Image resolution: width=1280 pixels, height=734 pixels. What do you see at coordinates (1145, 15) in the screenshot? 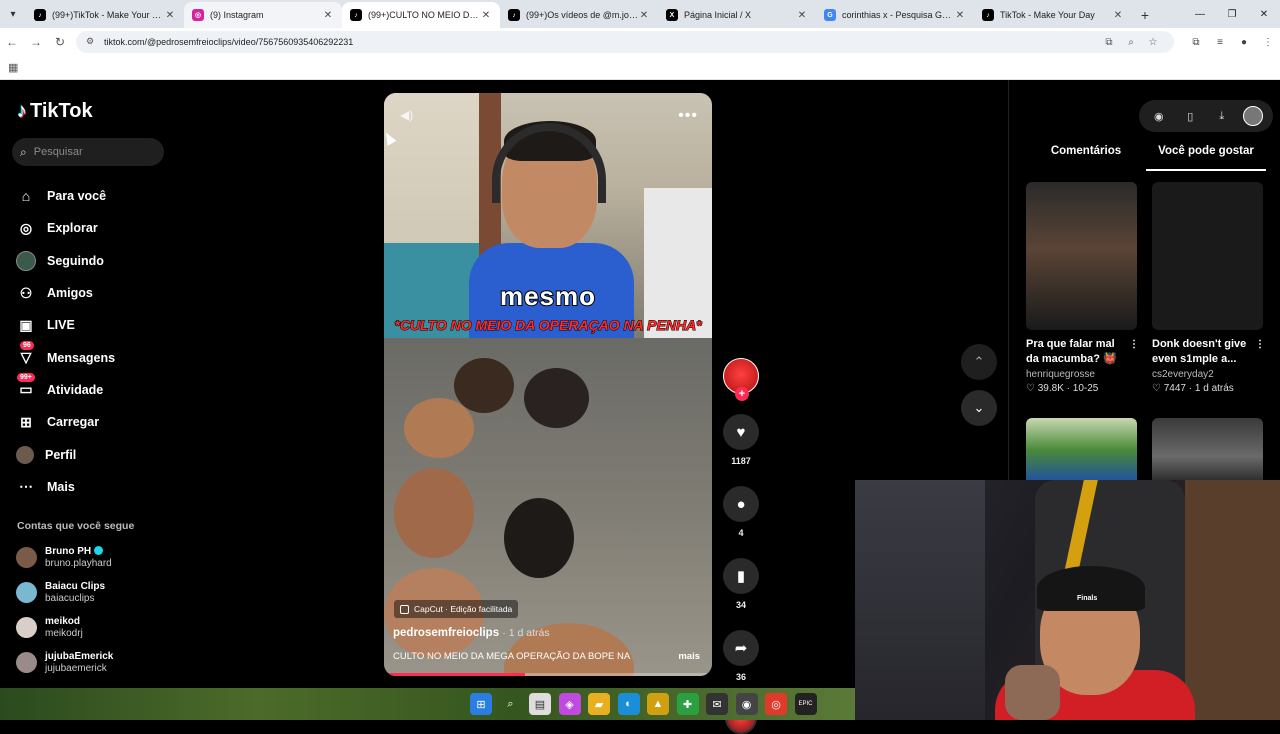
I see `new-tab-button: +` at bounding box center [1145, 15].